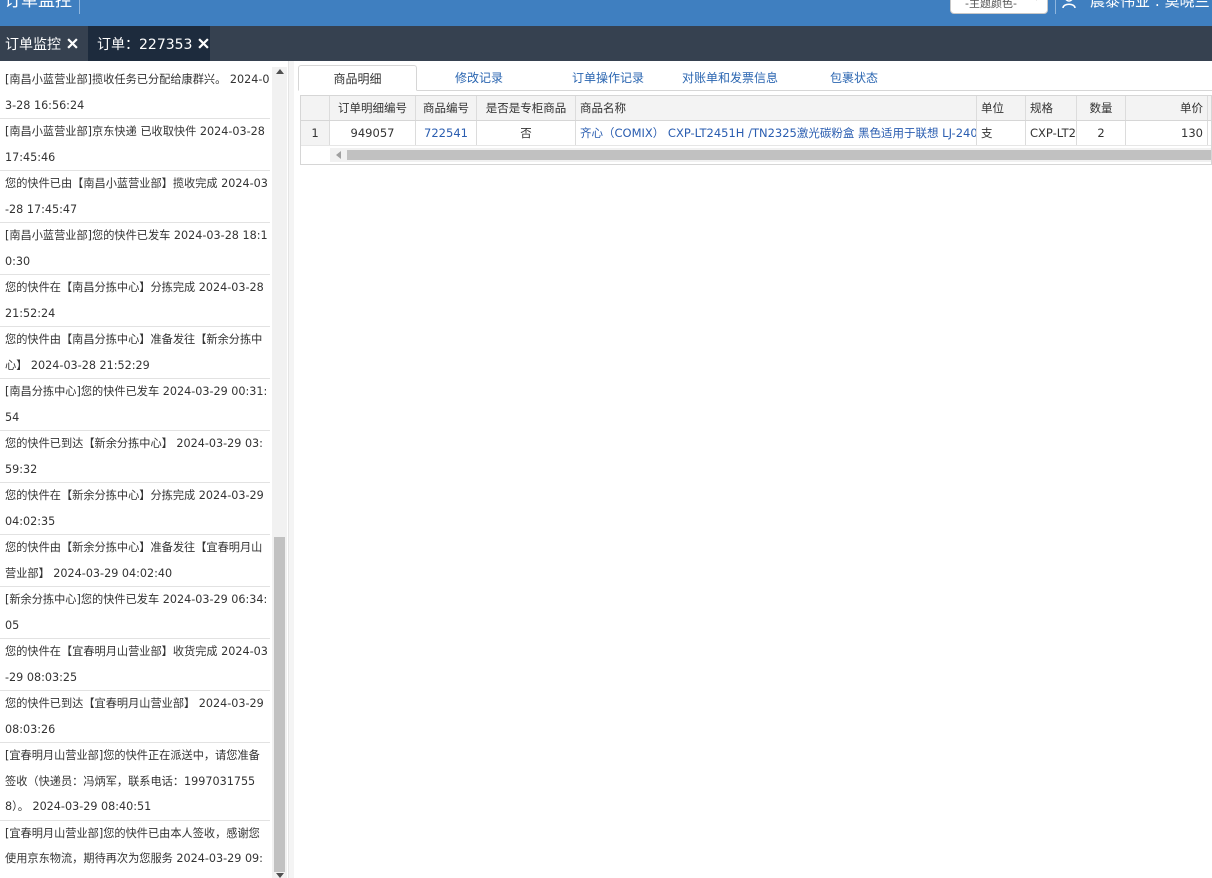  Describe the element at coordinates (135, 249) in the screenshot. I see `tracking-item: [南昌小蓝营业部]您的快件已发车 2024-03-28 18:10:30` at that location.